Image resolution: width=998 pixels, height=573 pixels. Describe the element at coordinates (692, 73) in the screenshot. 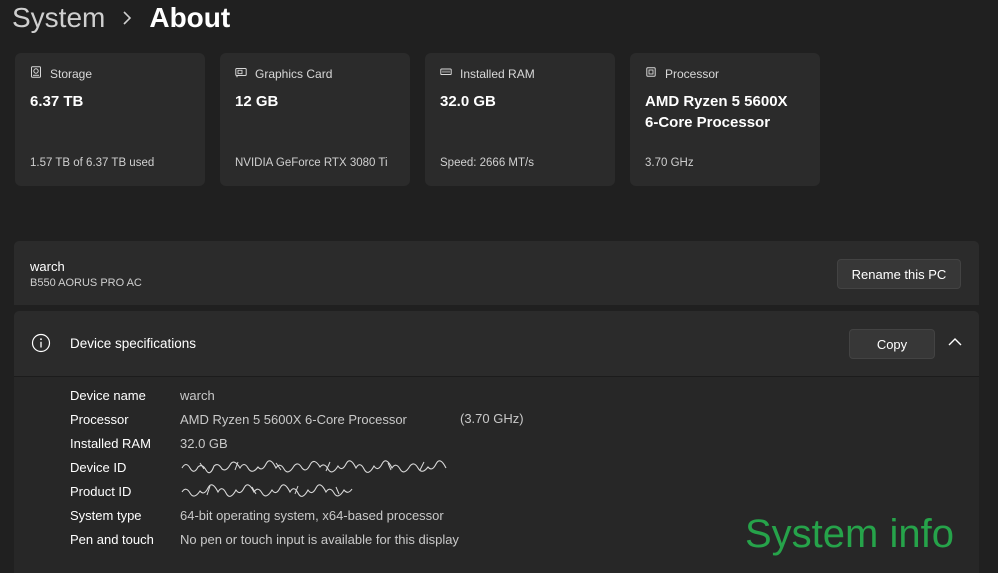

I see `card-title: Processor` at that location.